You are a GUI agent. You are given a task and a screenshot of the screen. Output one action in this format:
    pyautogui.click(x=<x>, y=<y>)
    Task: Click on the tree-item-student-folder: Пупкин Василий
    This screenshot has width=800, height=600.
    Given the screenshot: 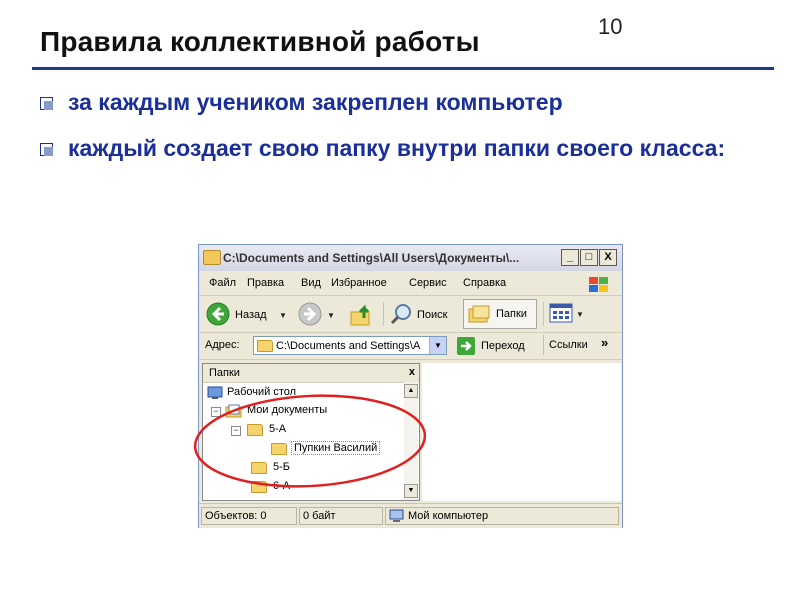 What is the action you would take?
    pyautogui.click(x=336, y=449)
    